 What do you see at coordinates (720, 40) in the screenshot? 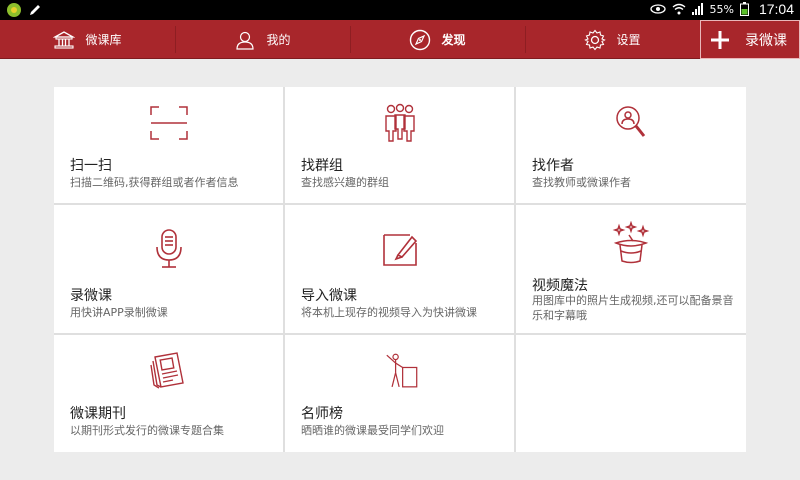
I see `plus-icon` at bounding box center [720, 40].